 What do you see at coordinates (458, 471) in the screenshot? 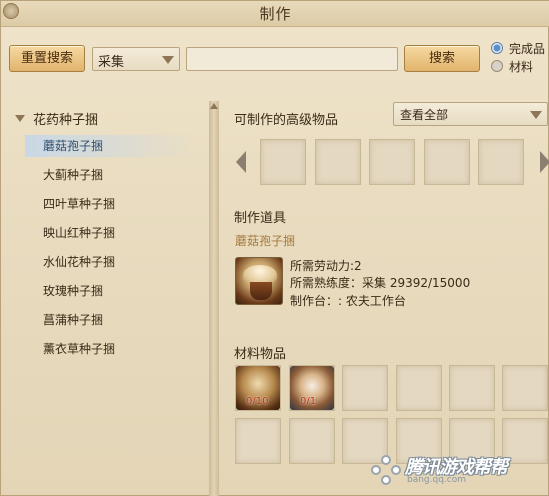
I see `watermark: 腾讯游戏帮帮 bang.qq.com` at bounding box center [458, 471].